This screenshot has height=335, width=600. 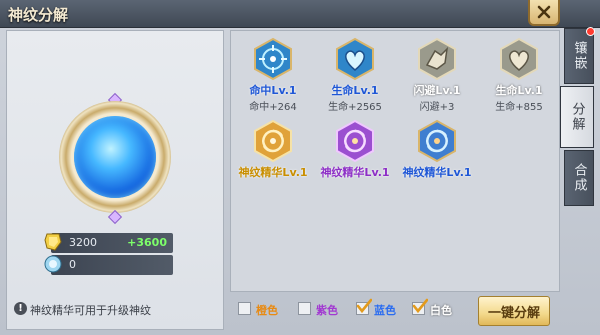 I want to click on rune-item: 闪避Lv.1 闪避+3, so click(x=437, y=77).